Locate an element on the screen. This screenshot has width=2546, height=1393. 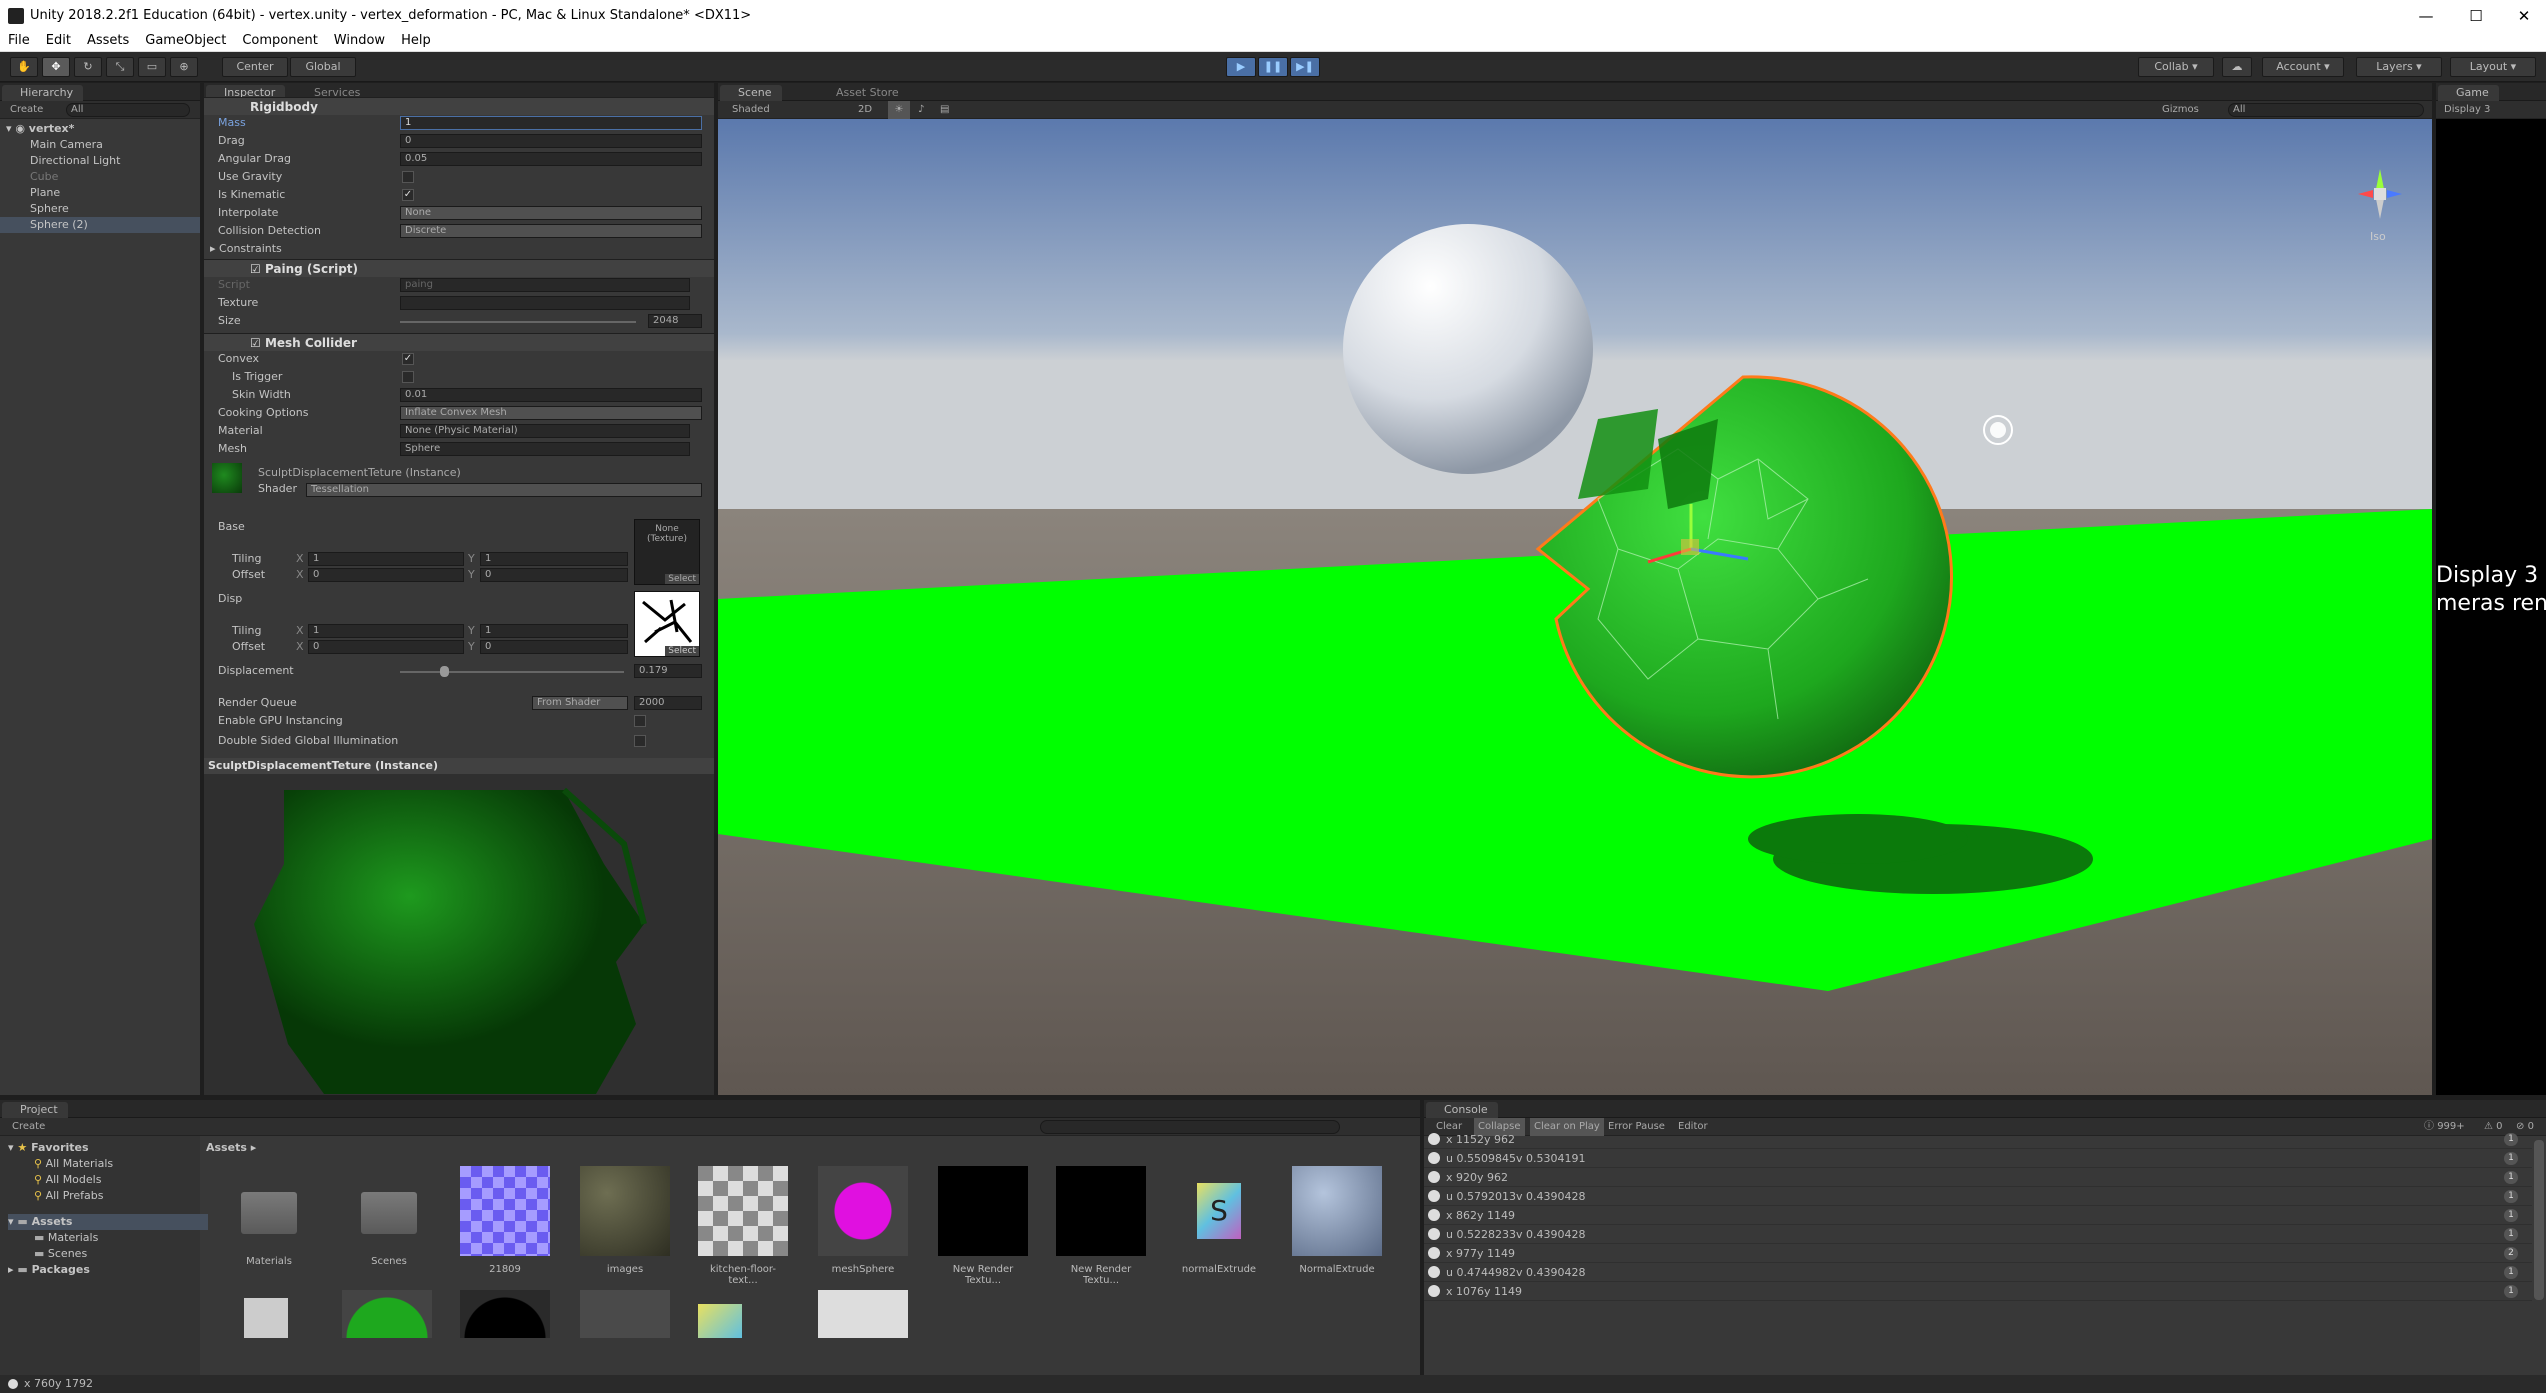
material-preview-sphere is located at coordinates (459, 934).